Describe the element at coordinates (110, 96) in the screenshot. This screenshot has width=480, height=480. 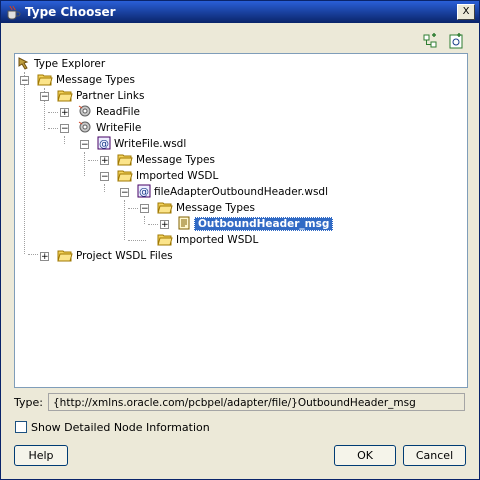
I see `tree-node-label: Partner Links` at that location.